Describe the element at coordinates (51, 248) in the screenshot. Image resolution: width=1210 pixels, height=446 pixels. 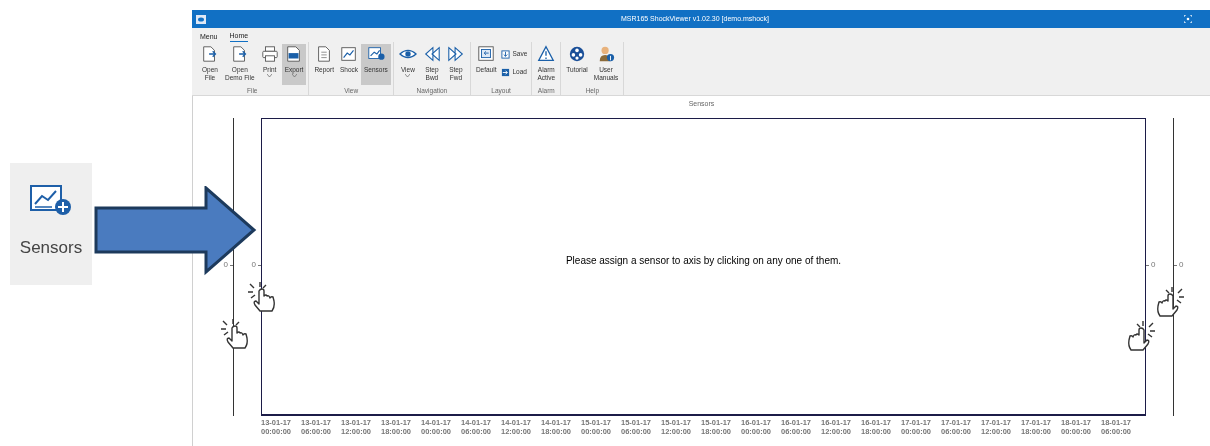
I see `callout-label: Sensors` at that location.